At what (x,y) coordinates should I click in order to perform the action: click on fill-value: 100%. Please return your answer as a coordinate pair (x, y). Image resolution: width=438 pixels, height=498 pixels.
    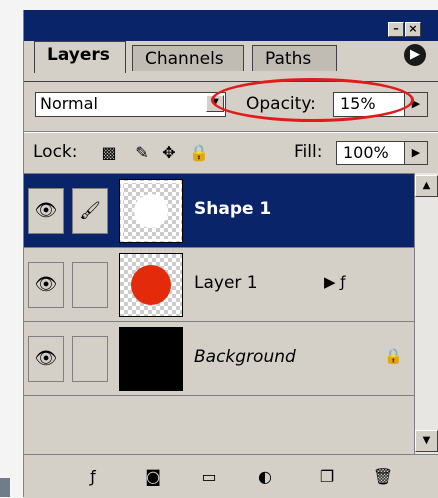
    Looking at the image, I should click on (366, 152).